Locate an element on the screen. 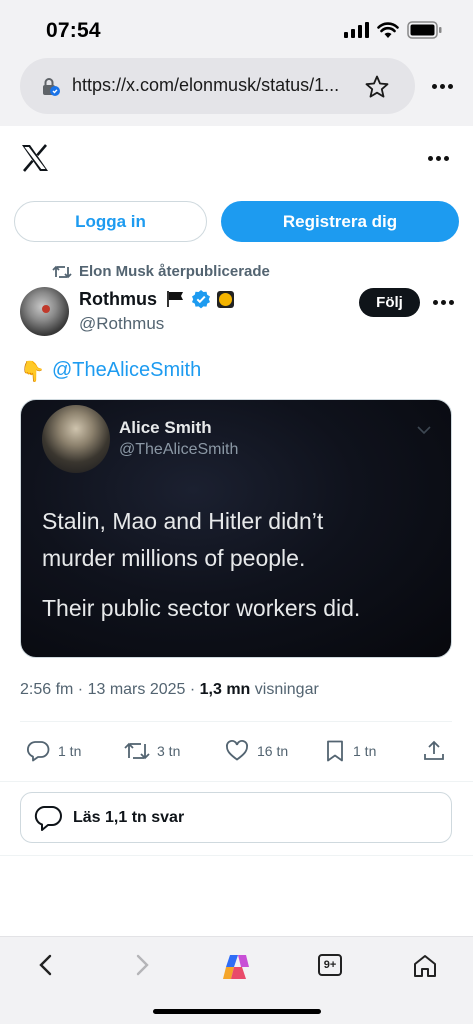 This screenshot has width=473, height=1024. bookmark-icon is located at coordinates (335, 751).